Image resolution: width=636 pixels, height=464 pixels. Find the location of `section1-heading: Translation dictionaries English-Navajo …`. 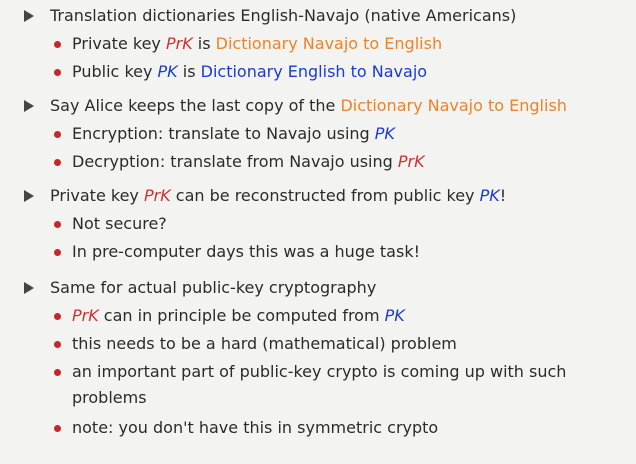

section1-heading: Translation dictionaries English-Navajo … is located at coordinates (270, 16).